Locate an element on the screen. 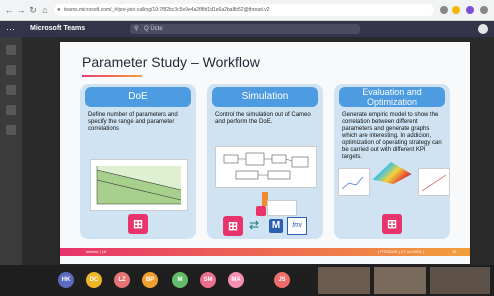  doe-tool-logo-icon: ⊞ is located at coordinates (138, 224).